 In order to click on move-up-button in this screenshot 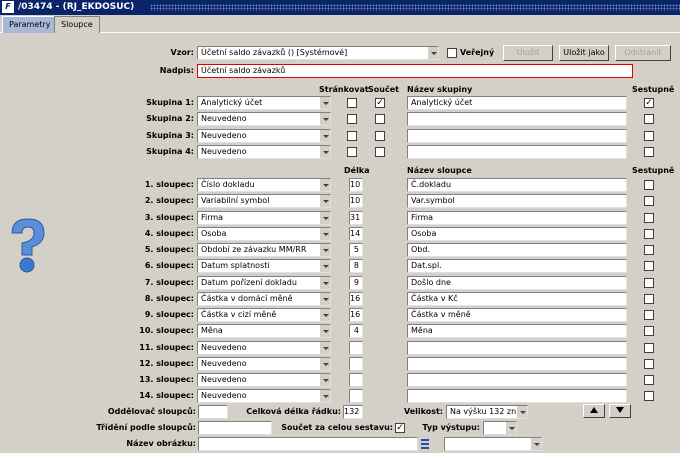, I will do `click(594, 411)`.